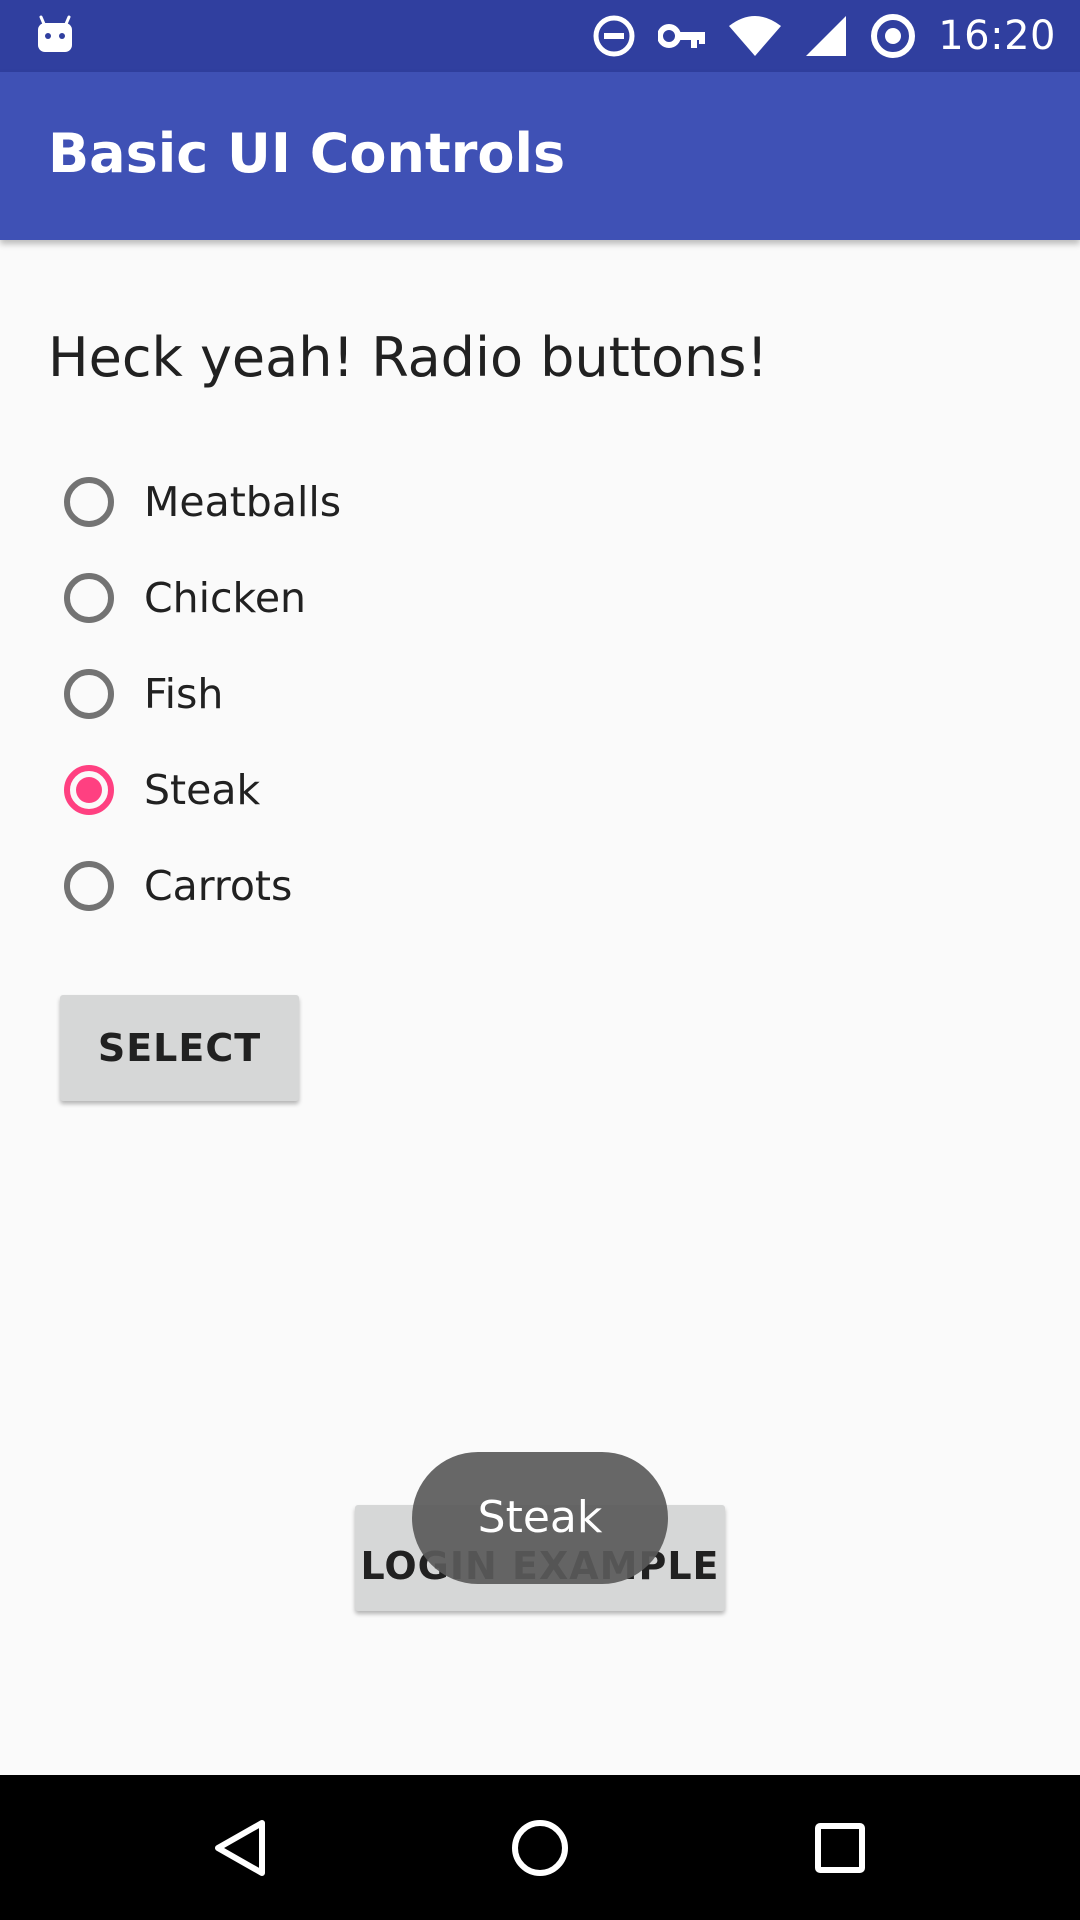  I want to click on radio-checked-icon, so click(89, 790).